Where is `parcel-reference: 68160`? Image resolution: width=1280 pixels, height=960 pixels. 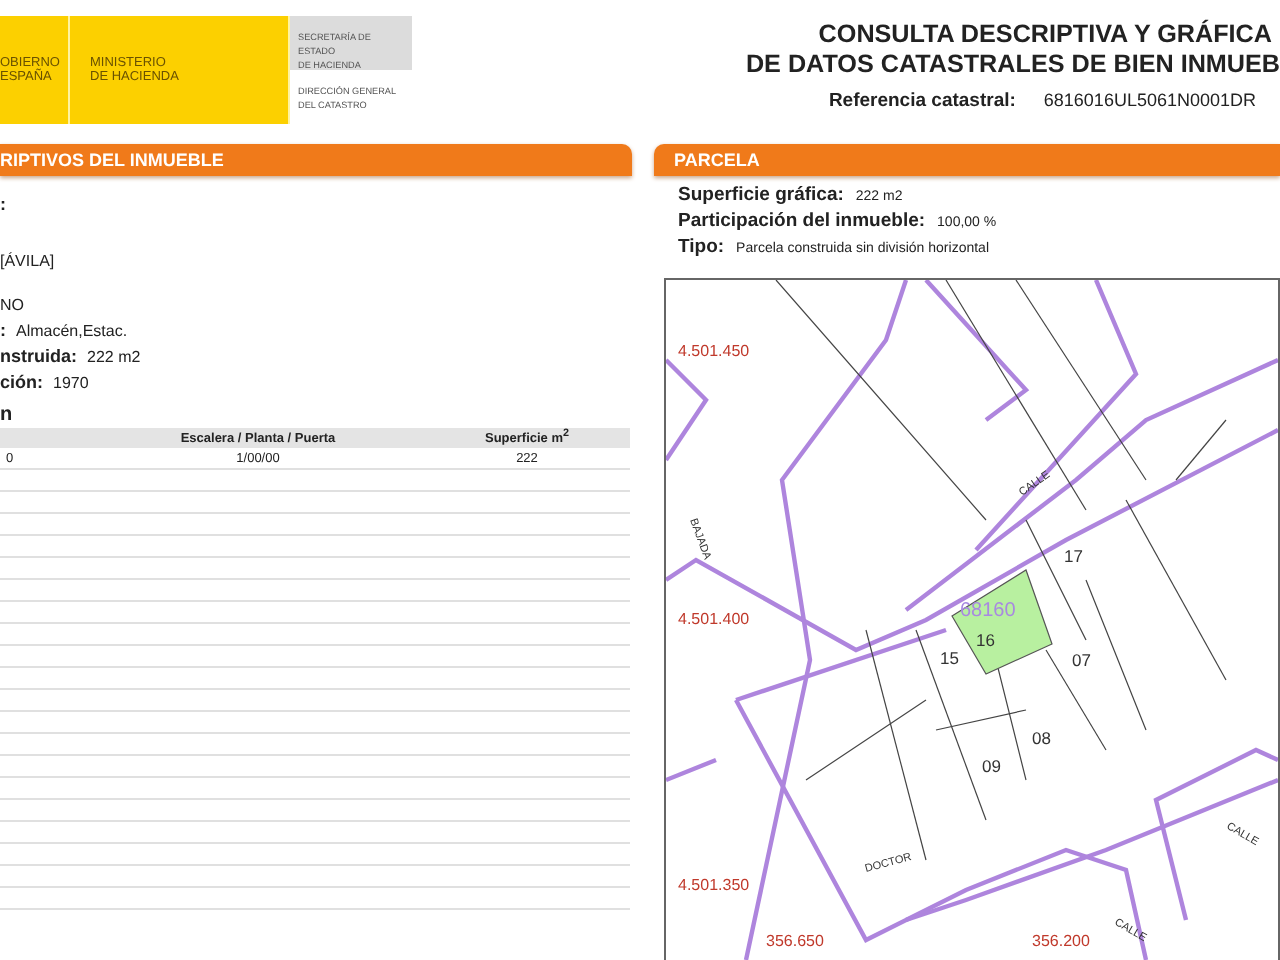
parcel-reference: 68160 is located at coordinates (988, 611).